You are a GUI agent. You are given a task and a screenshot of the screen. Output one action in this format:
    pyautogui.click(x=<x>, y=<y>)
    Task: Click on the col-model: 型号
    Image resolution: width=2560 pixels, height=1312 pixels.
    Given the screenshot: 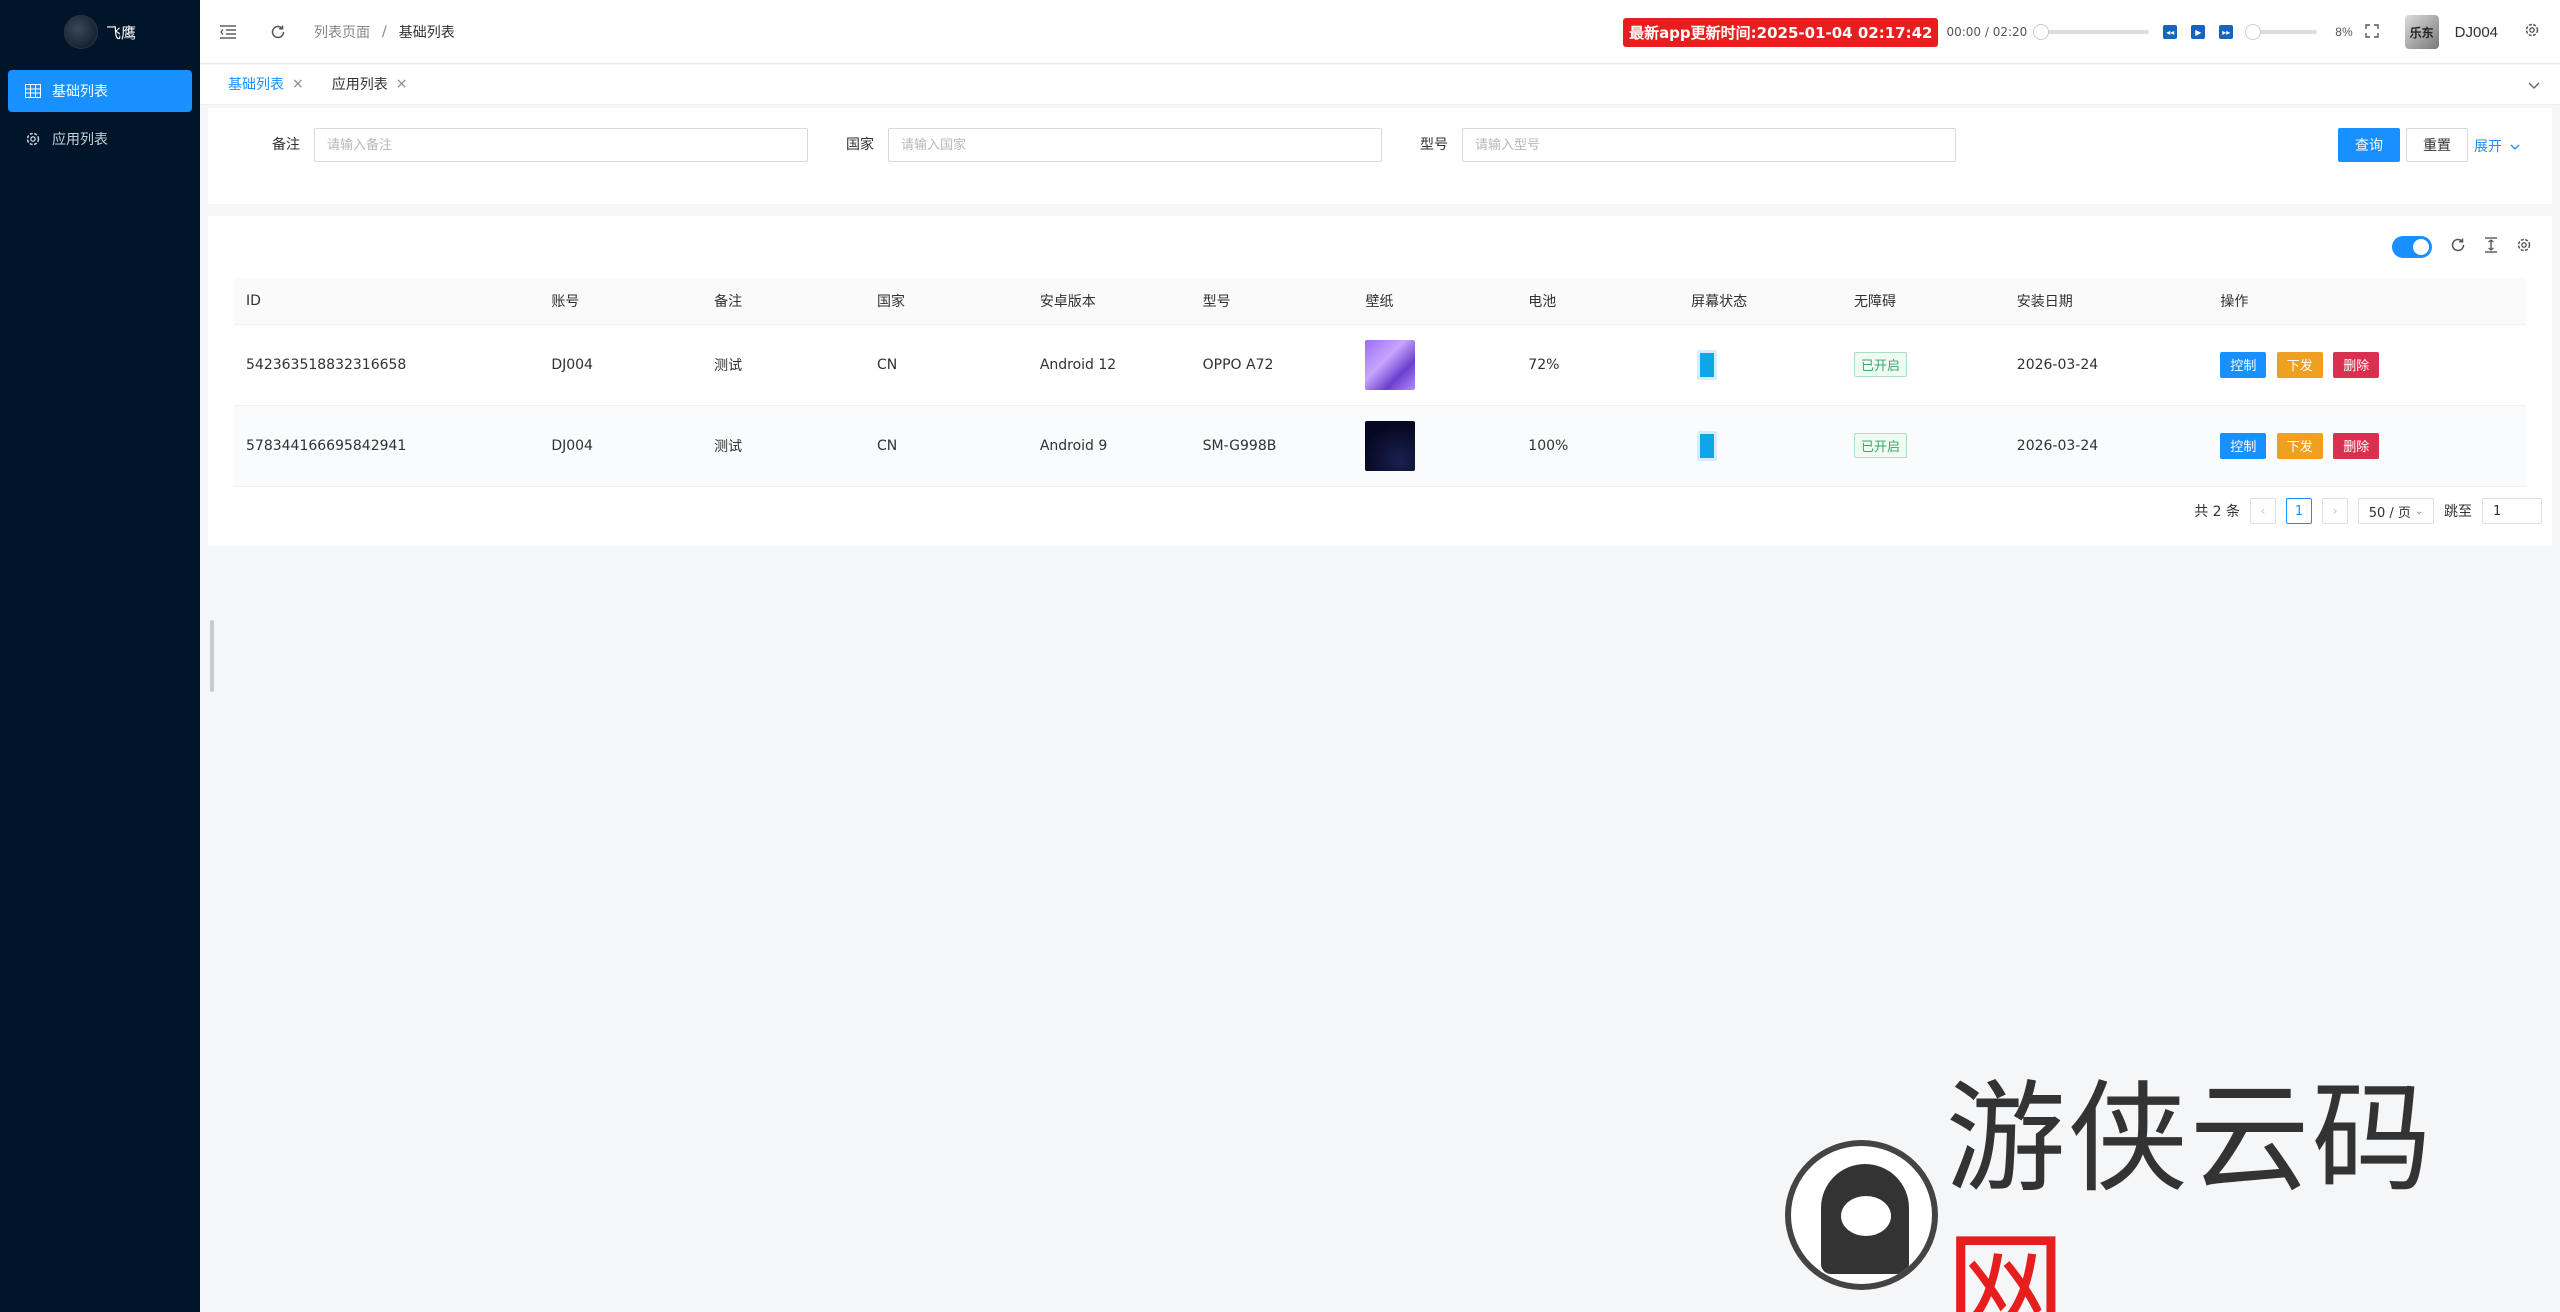 What is the action you would take?
    pyautogui.click(x=1272, y=301)
    